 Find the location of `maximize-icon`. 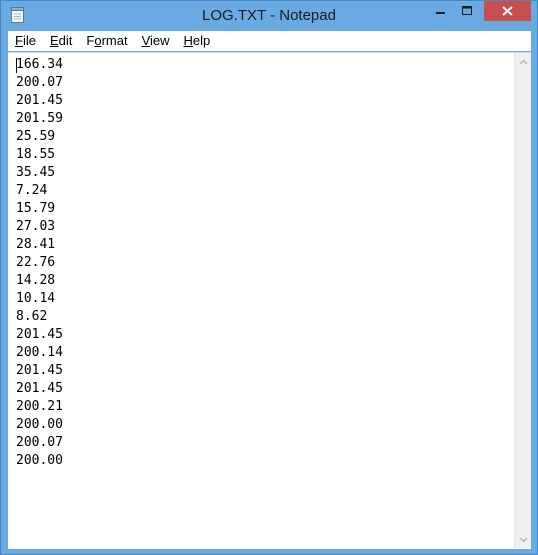

maximize-icon is located at coordinates (466, 10).